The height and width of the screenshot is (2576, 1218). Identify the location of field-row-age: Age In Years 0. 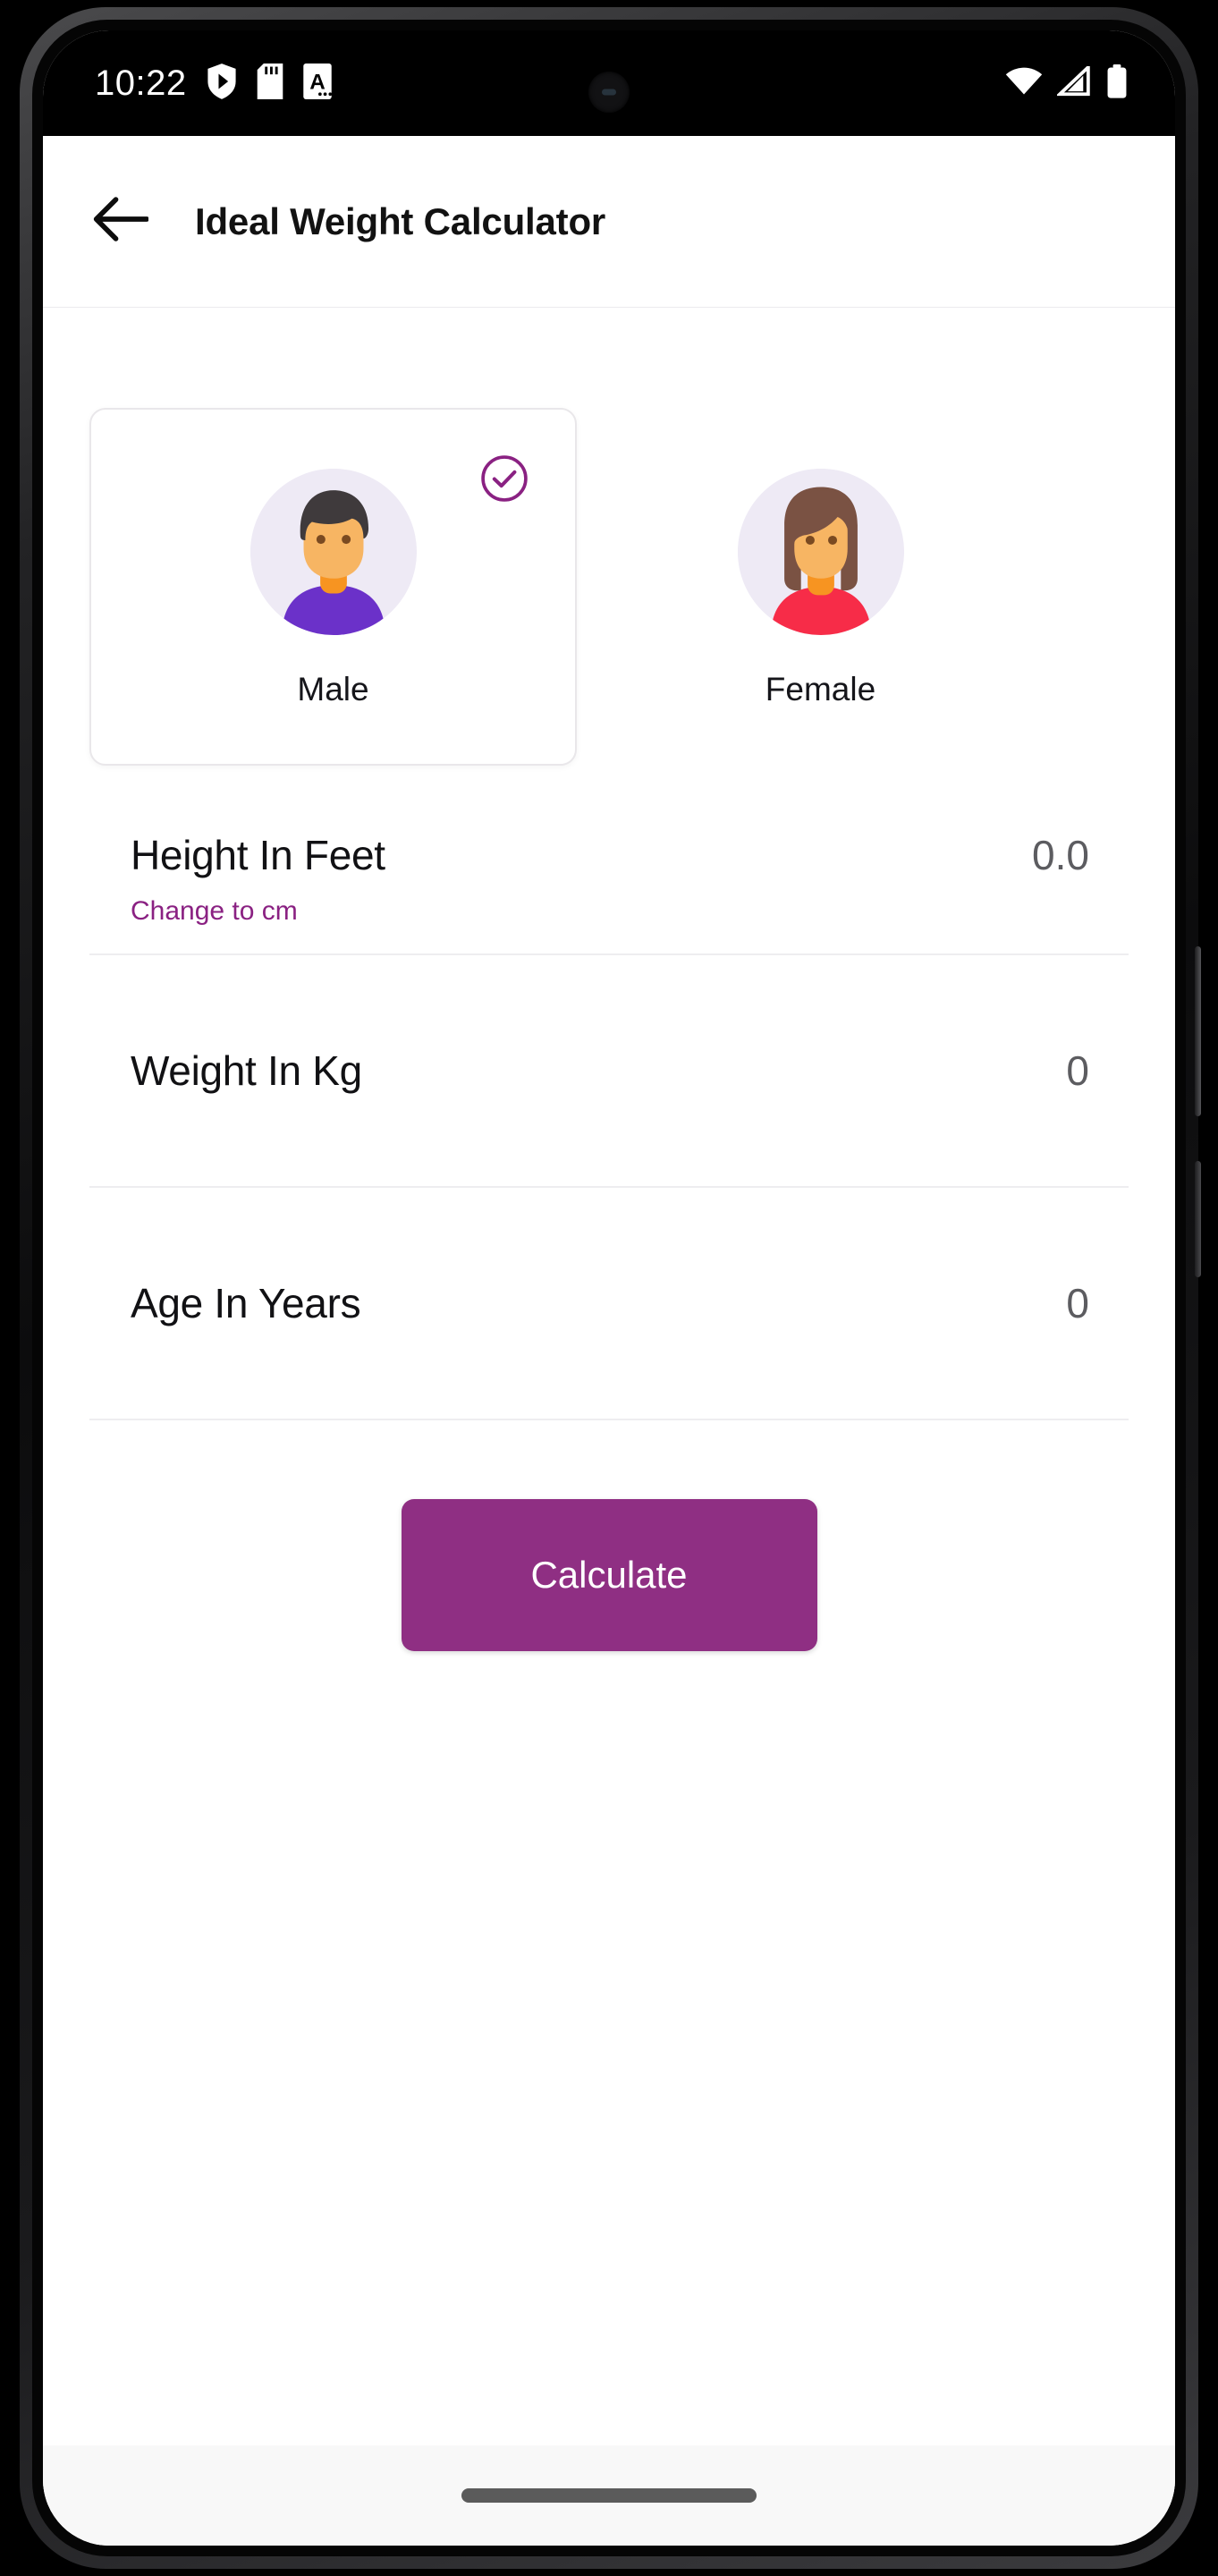
(609, 1304).